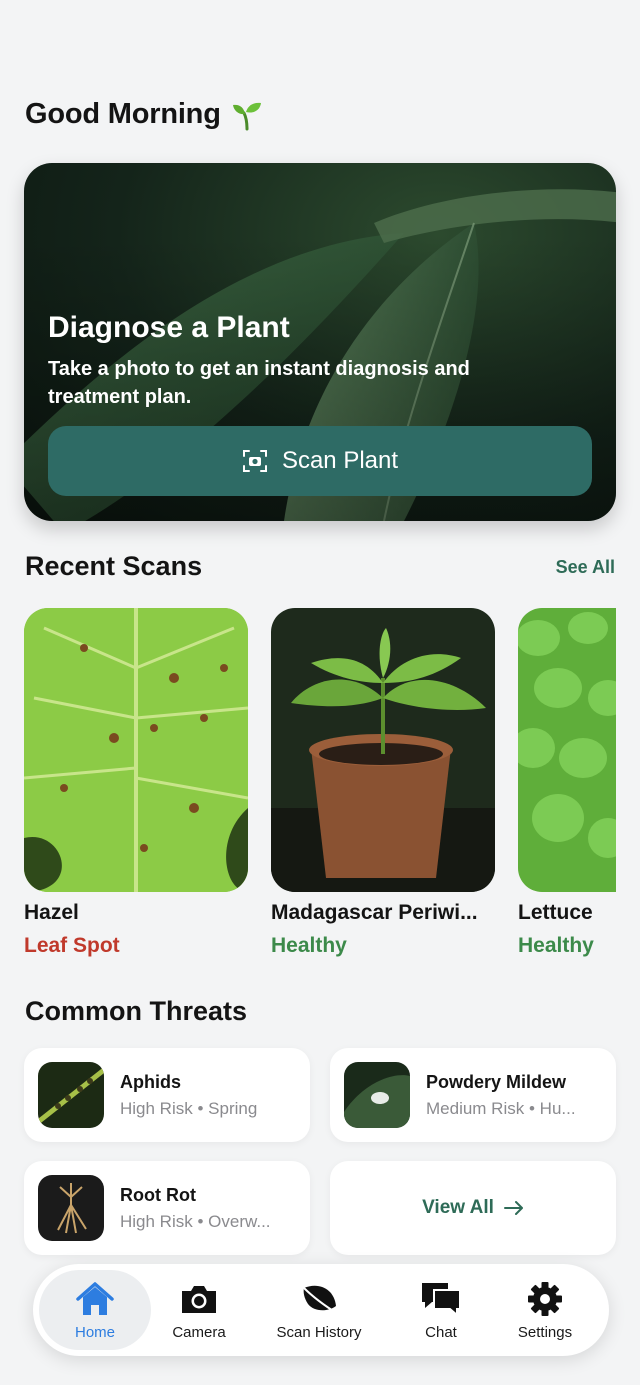 This screenshot has width=640, height=1385. Describe the element at coordinates (441, 1299) in the screenshot. I see `chat-icon` at that location.